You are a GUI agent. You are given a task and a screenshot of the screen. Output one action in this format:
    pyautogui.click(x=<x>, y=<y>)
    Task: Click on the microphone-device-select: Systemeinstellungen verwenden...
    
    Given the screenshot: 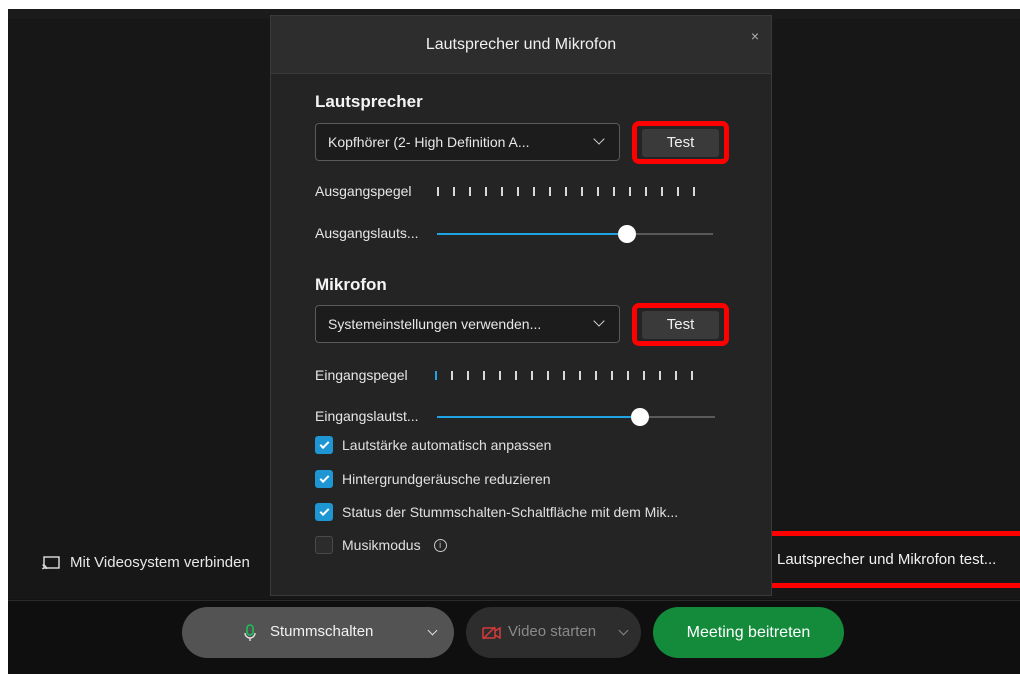 What is the action you would take?
    pyautogui.click(x=467, y=324)
    